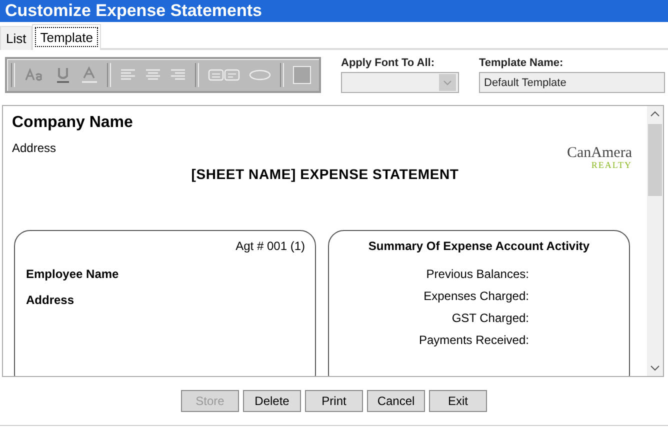  Describe the element at coordinates (334, 401) in the screenshot. I see `action-button: Print` at that location.